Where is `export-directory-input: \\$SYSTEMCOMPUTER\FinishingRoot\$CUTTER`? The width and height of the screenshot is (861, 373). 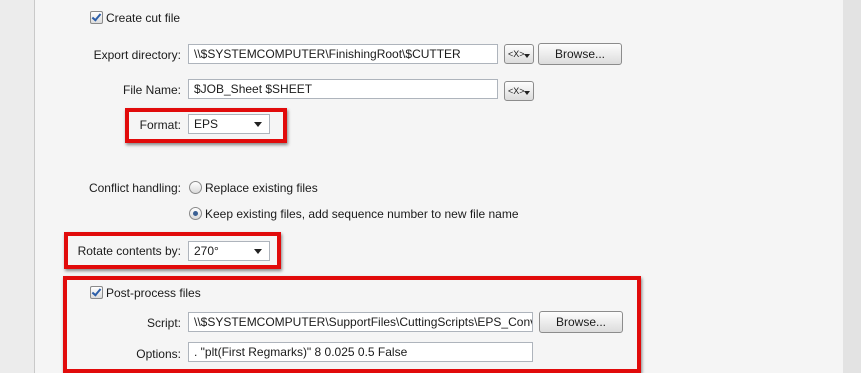 export-directory-input: \\$SYSTEMCOMPUTER\FinishingRoot\$CUTTER is located at coordinates (343, 54).